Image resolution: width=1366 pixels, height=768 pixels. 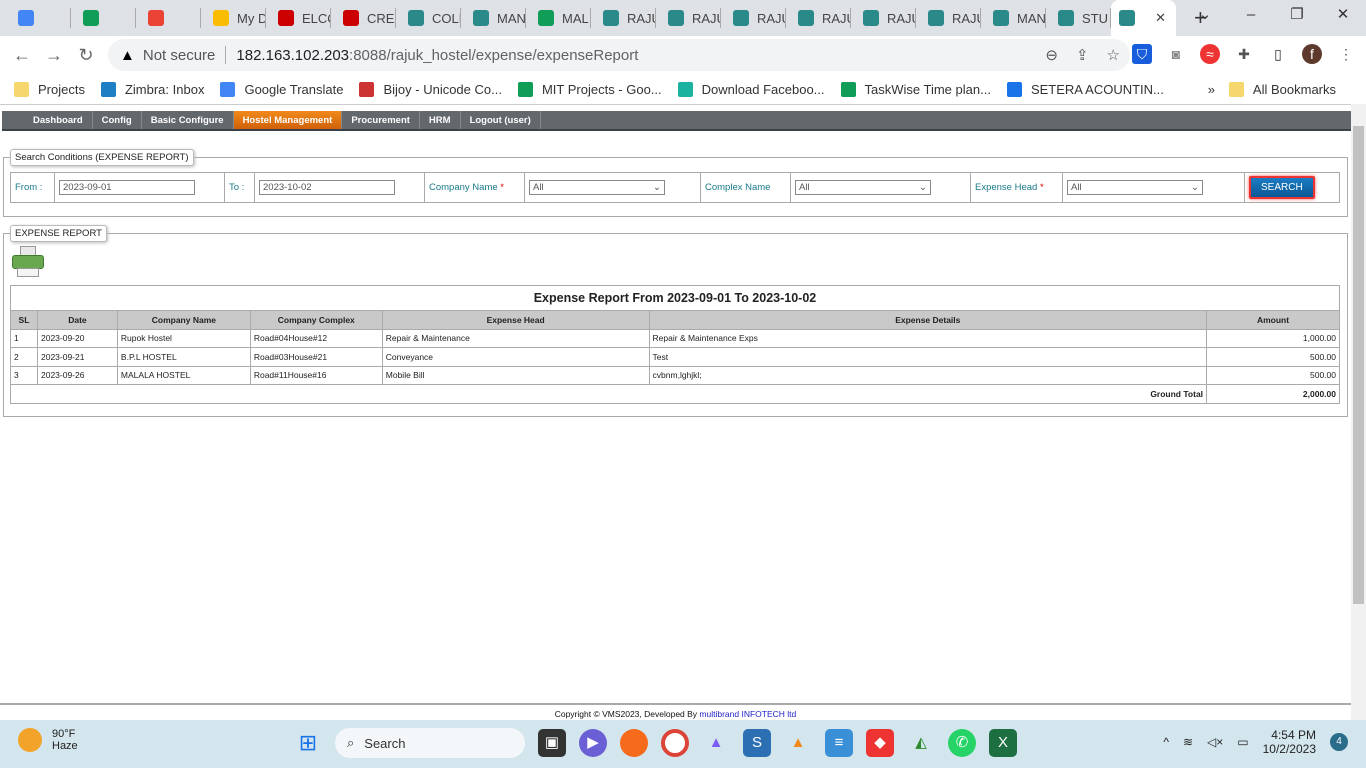 I want to click on back-icon: ←, so click(x=22, y=55).